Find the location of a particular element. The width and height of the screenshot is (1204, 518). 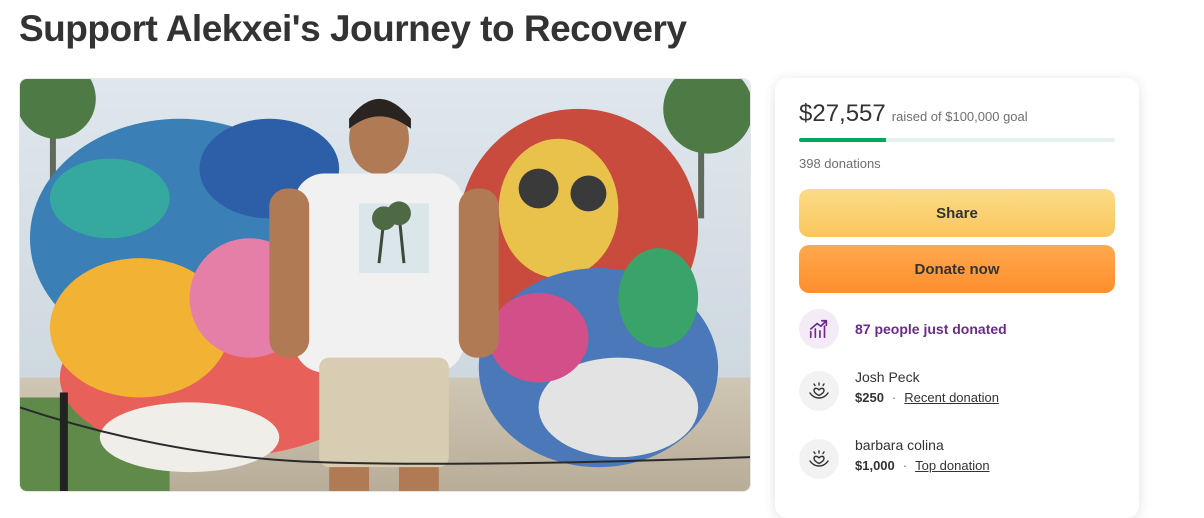

donate-now-button: Donate now is located at coordinates (957, 269).